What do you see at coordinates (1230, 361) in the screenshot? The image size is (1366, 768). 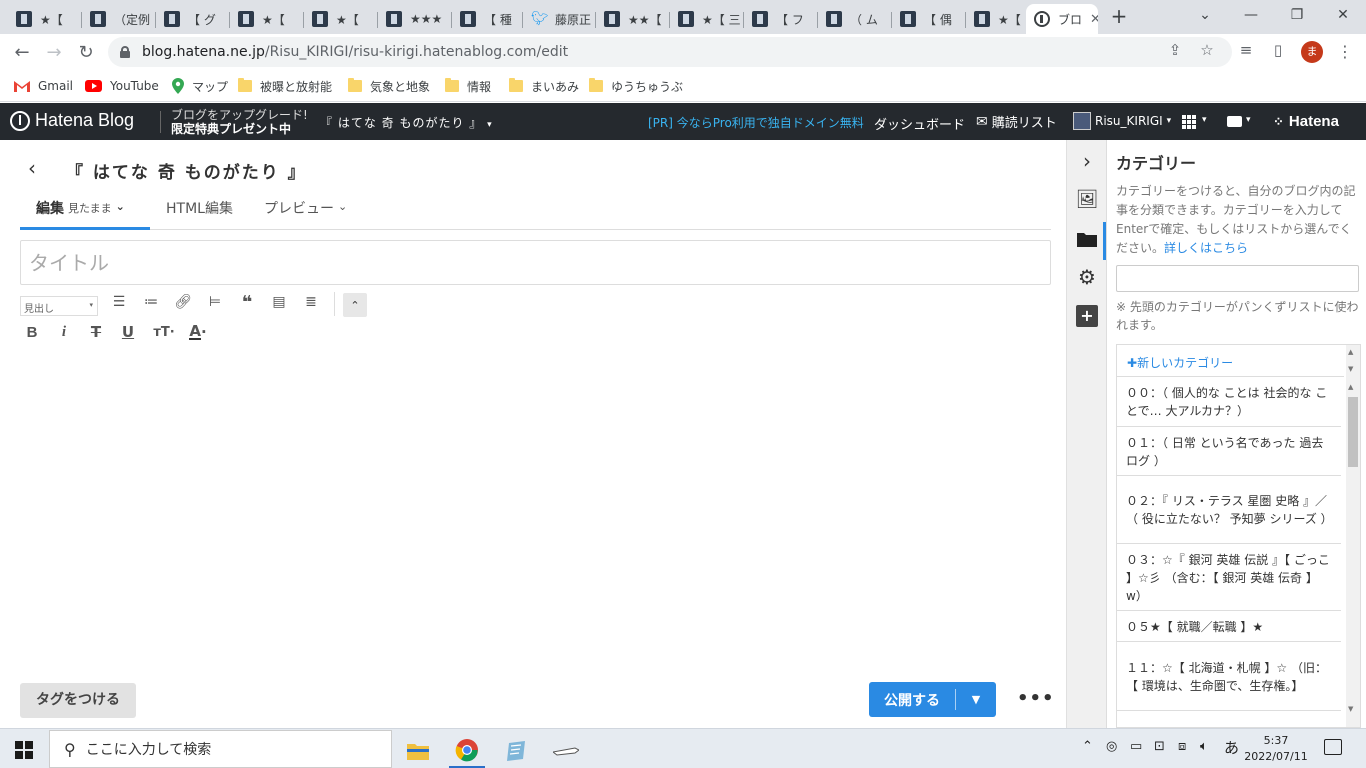 I see `new-category-button: ✚新しいカテゴリー` at bounding box center [1230, 361].